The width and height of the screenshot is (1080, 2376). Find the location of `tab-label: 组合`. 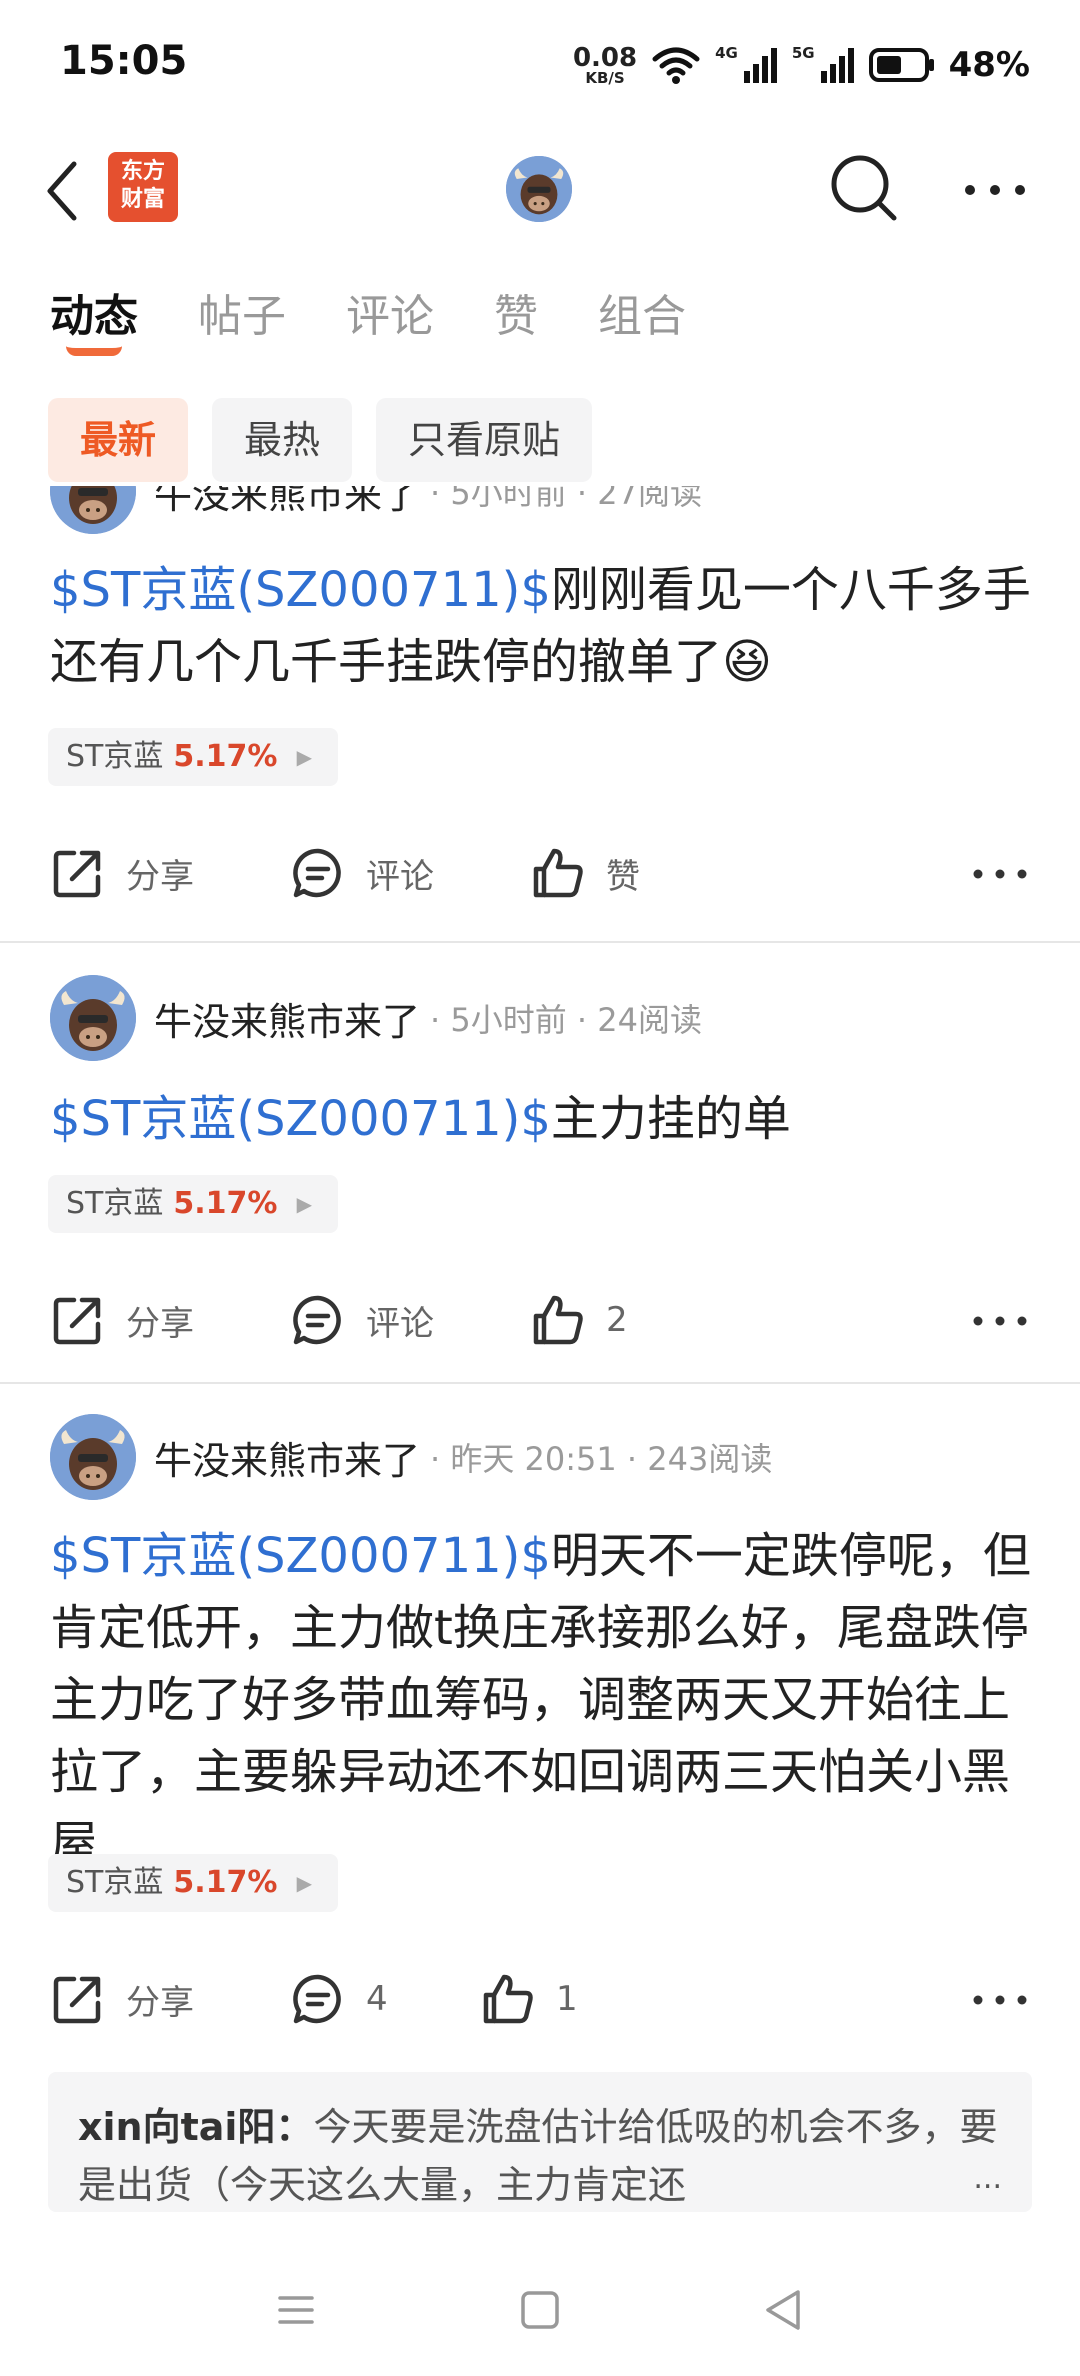

tab-label: 组合 is located at coordinates (642, 316).